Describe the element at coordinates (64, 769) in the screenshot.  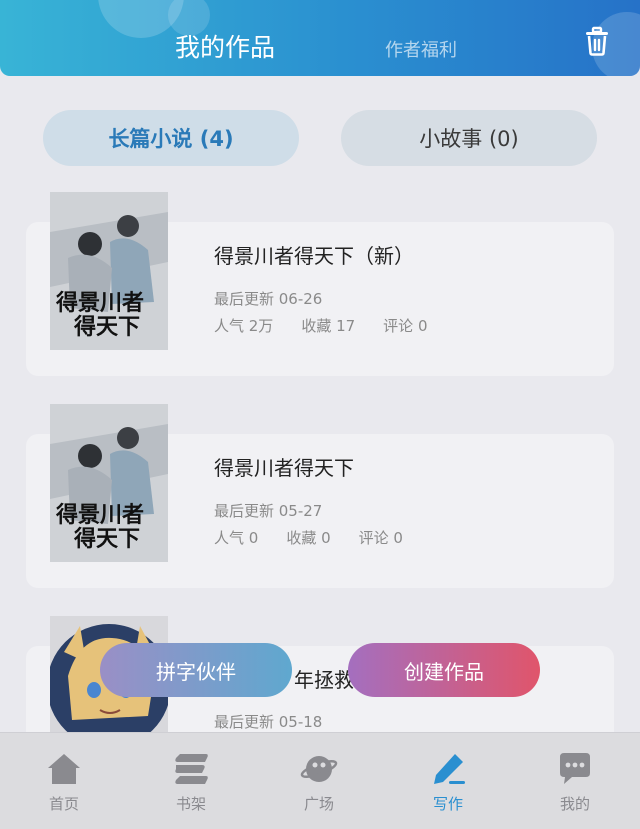
I see `home-icon` at that location.